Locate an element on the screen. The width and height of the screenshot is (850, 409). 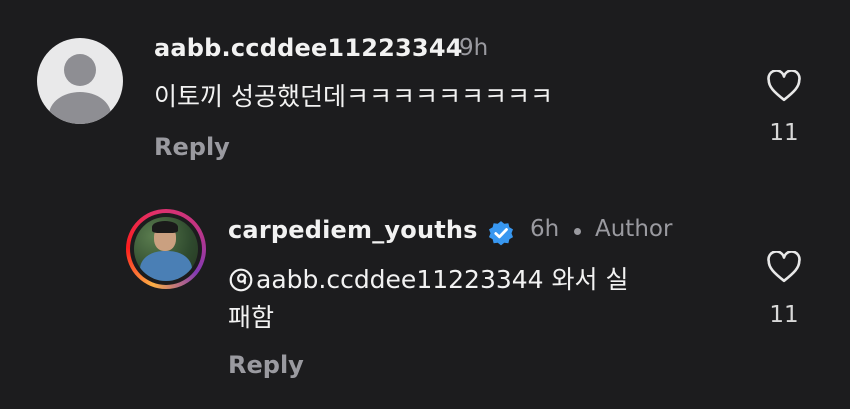
comment-username: aabb.ccddee11223344 is located at coordinates (308, 48).